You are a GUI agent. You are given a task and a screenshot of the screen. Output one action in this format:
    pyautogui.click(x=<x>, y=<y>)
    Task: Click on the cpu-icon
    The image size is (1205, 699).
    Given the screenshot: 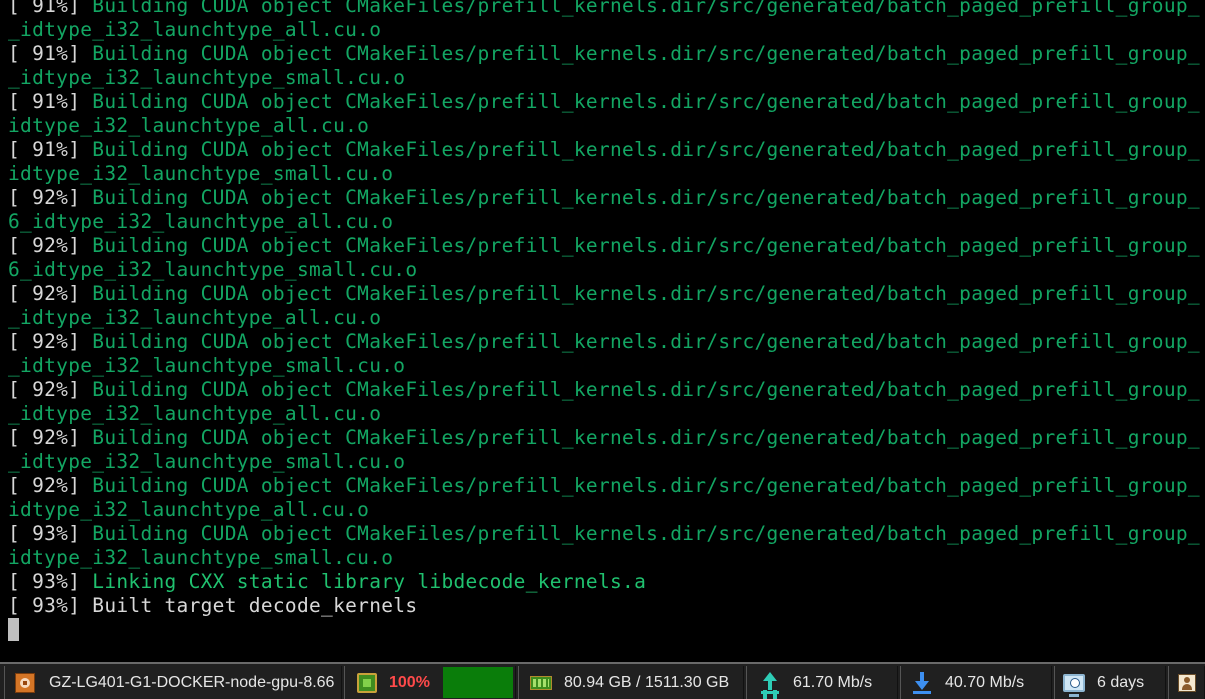 What is the action you would take?
    pyautogui.click(x=367, y=682)
    